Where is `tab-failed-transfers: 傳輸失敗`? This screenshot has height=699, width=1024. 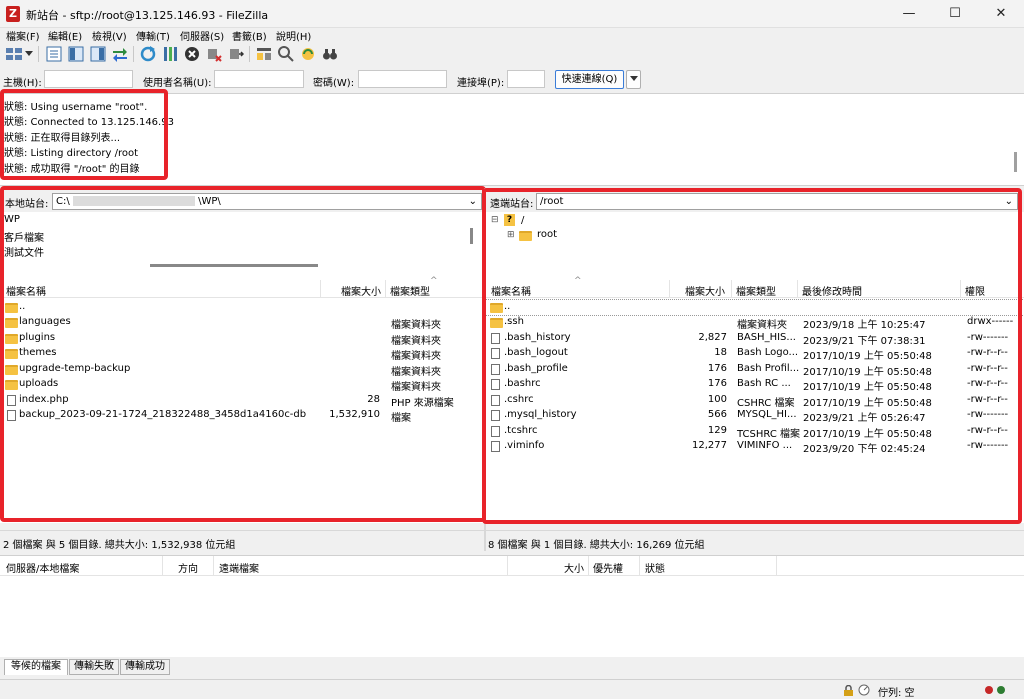
tab-failed-transfers: 傳輸失敗 is located at coordinates (94, 667).